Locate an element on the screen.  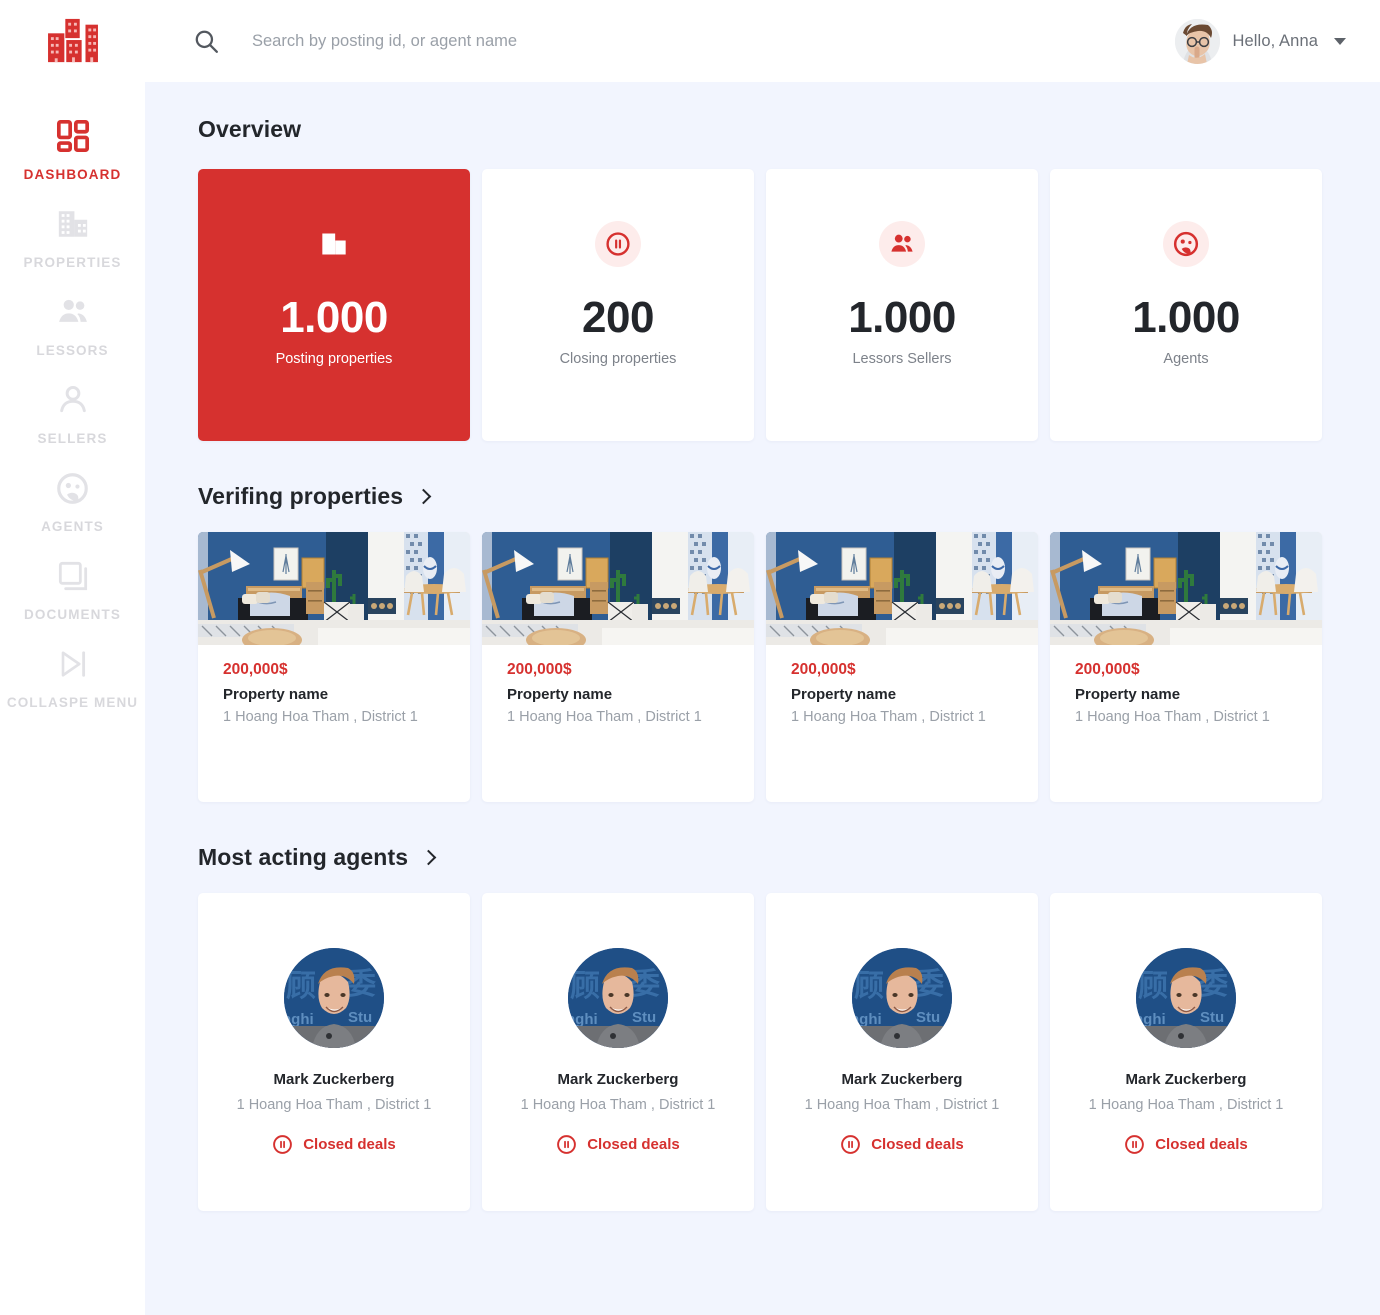
chevron-down-icon is located at coordinates (1340, 41).